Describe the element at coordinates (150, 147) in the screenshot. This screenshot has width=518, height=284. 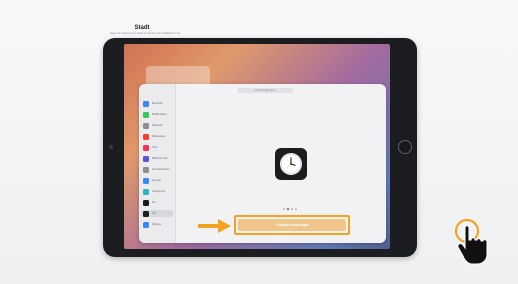
I see `sidebar-item: Töne` at that location.